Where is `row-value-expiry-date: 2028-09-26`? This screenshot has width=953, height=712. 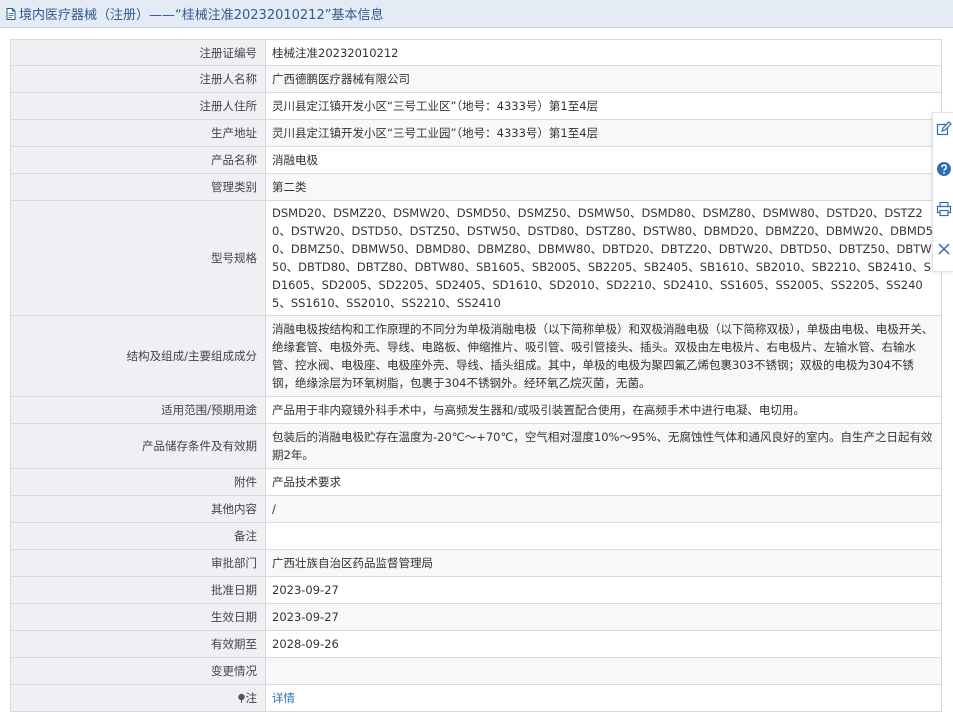 row-value-expiry-date: 2028-09-26 is located at coordinates (603, 644).